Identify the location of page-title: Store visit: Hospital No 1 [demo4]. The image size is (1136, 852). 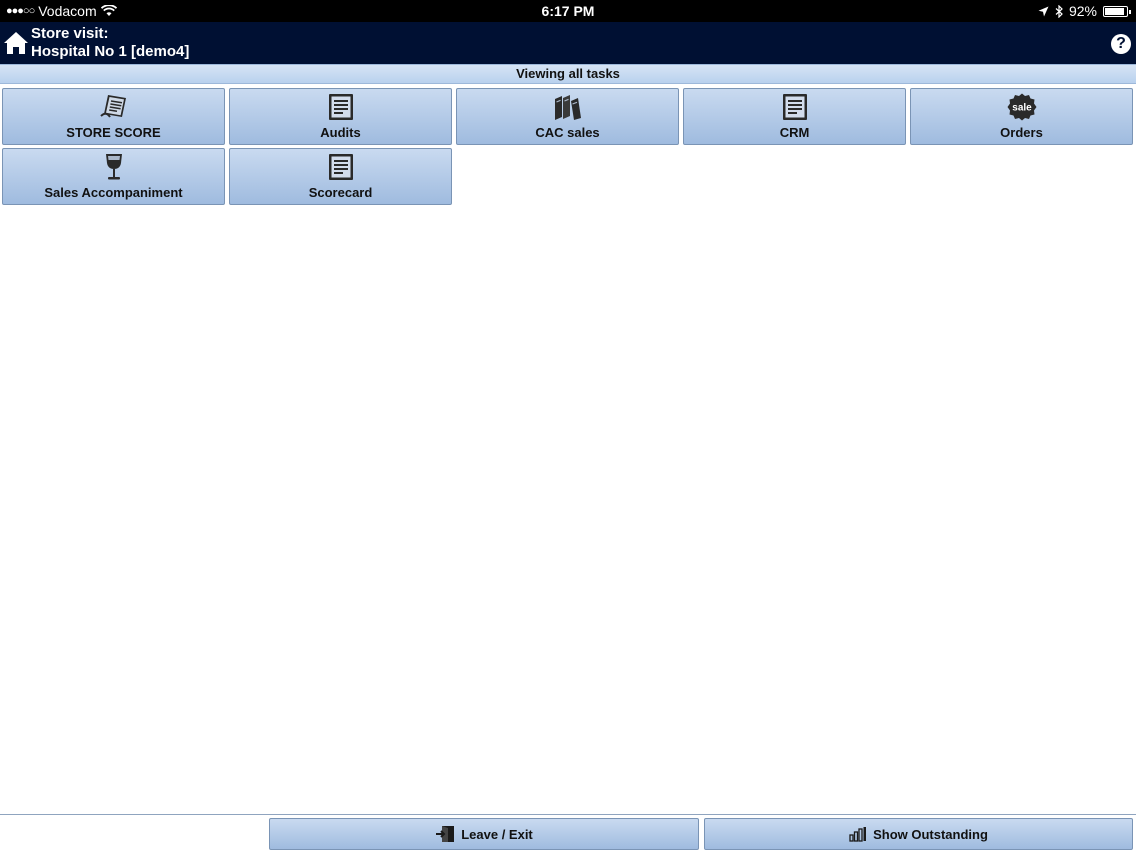
(110, 43).